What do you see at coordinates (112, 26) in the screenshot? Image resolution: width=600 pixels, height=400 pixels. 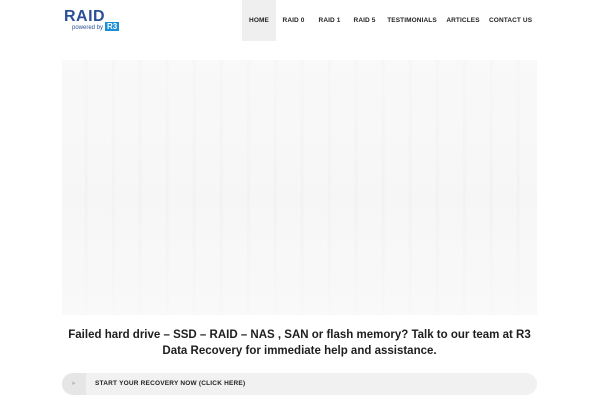 I see `logo-r3-badge: R3` at bounding box center [112, 26].